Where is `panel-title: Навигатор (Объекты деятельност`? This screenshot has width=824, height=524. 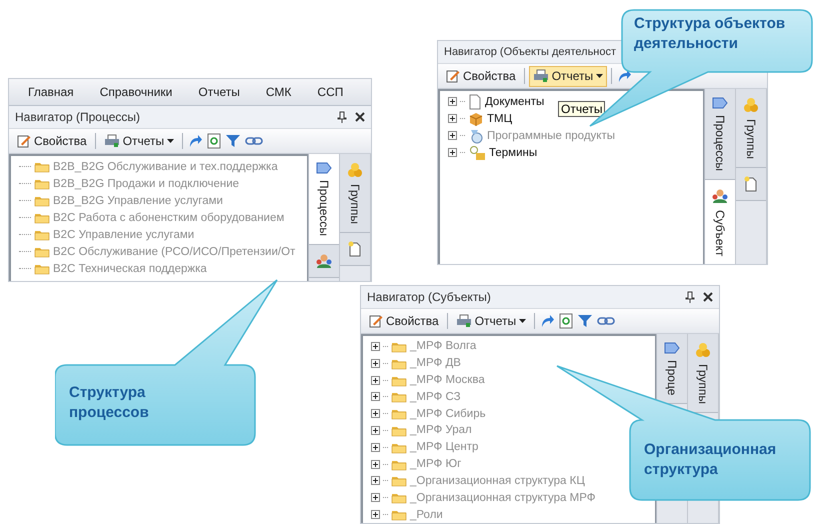
panel-title: Навигатор (Объекты деятельност is located at coordinates (531, 52).